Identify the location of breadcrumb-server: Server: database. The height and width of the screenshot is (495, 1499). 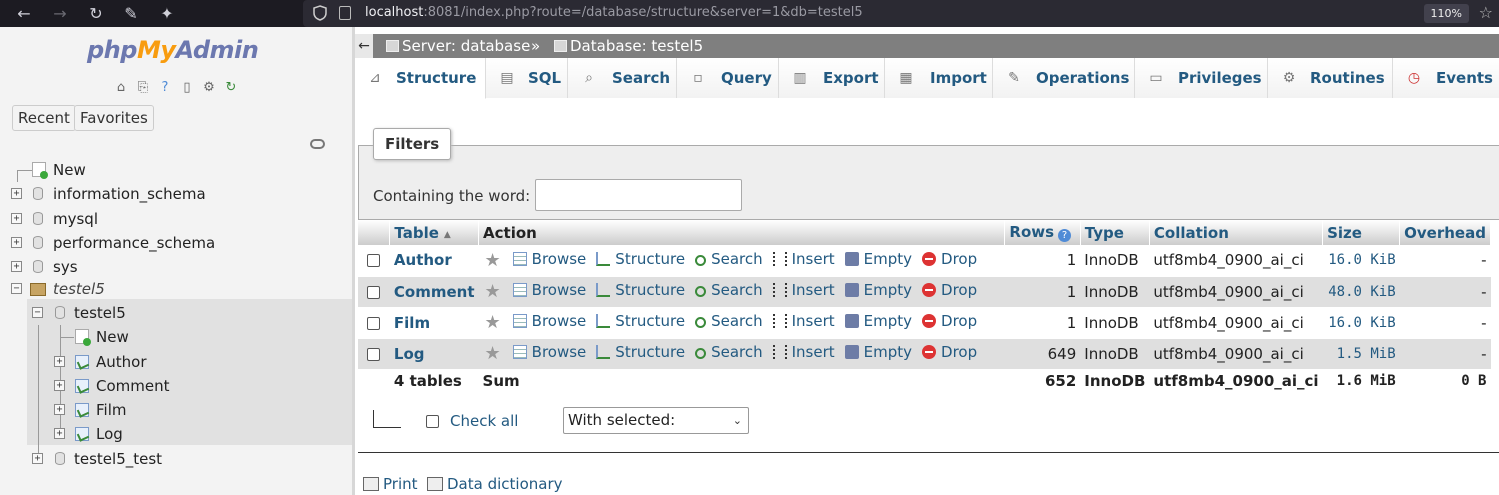
(458, 46).